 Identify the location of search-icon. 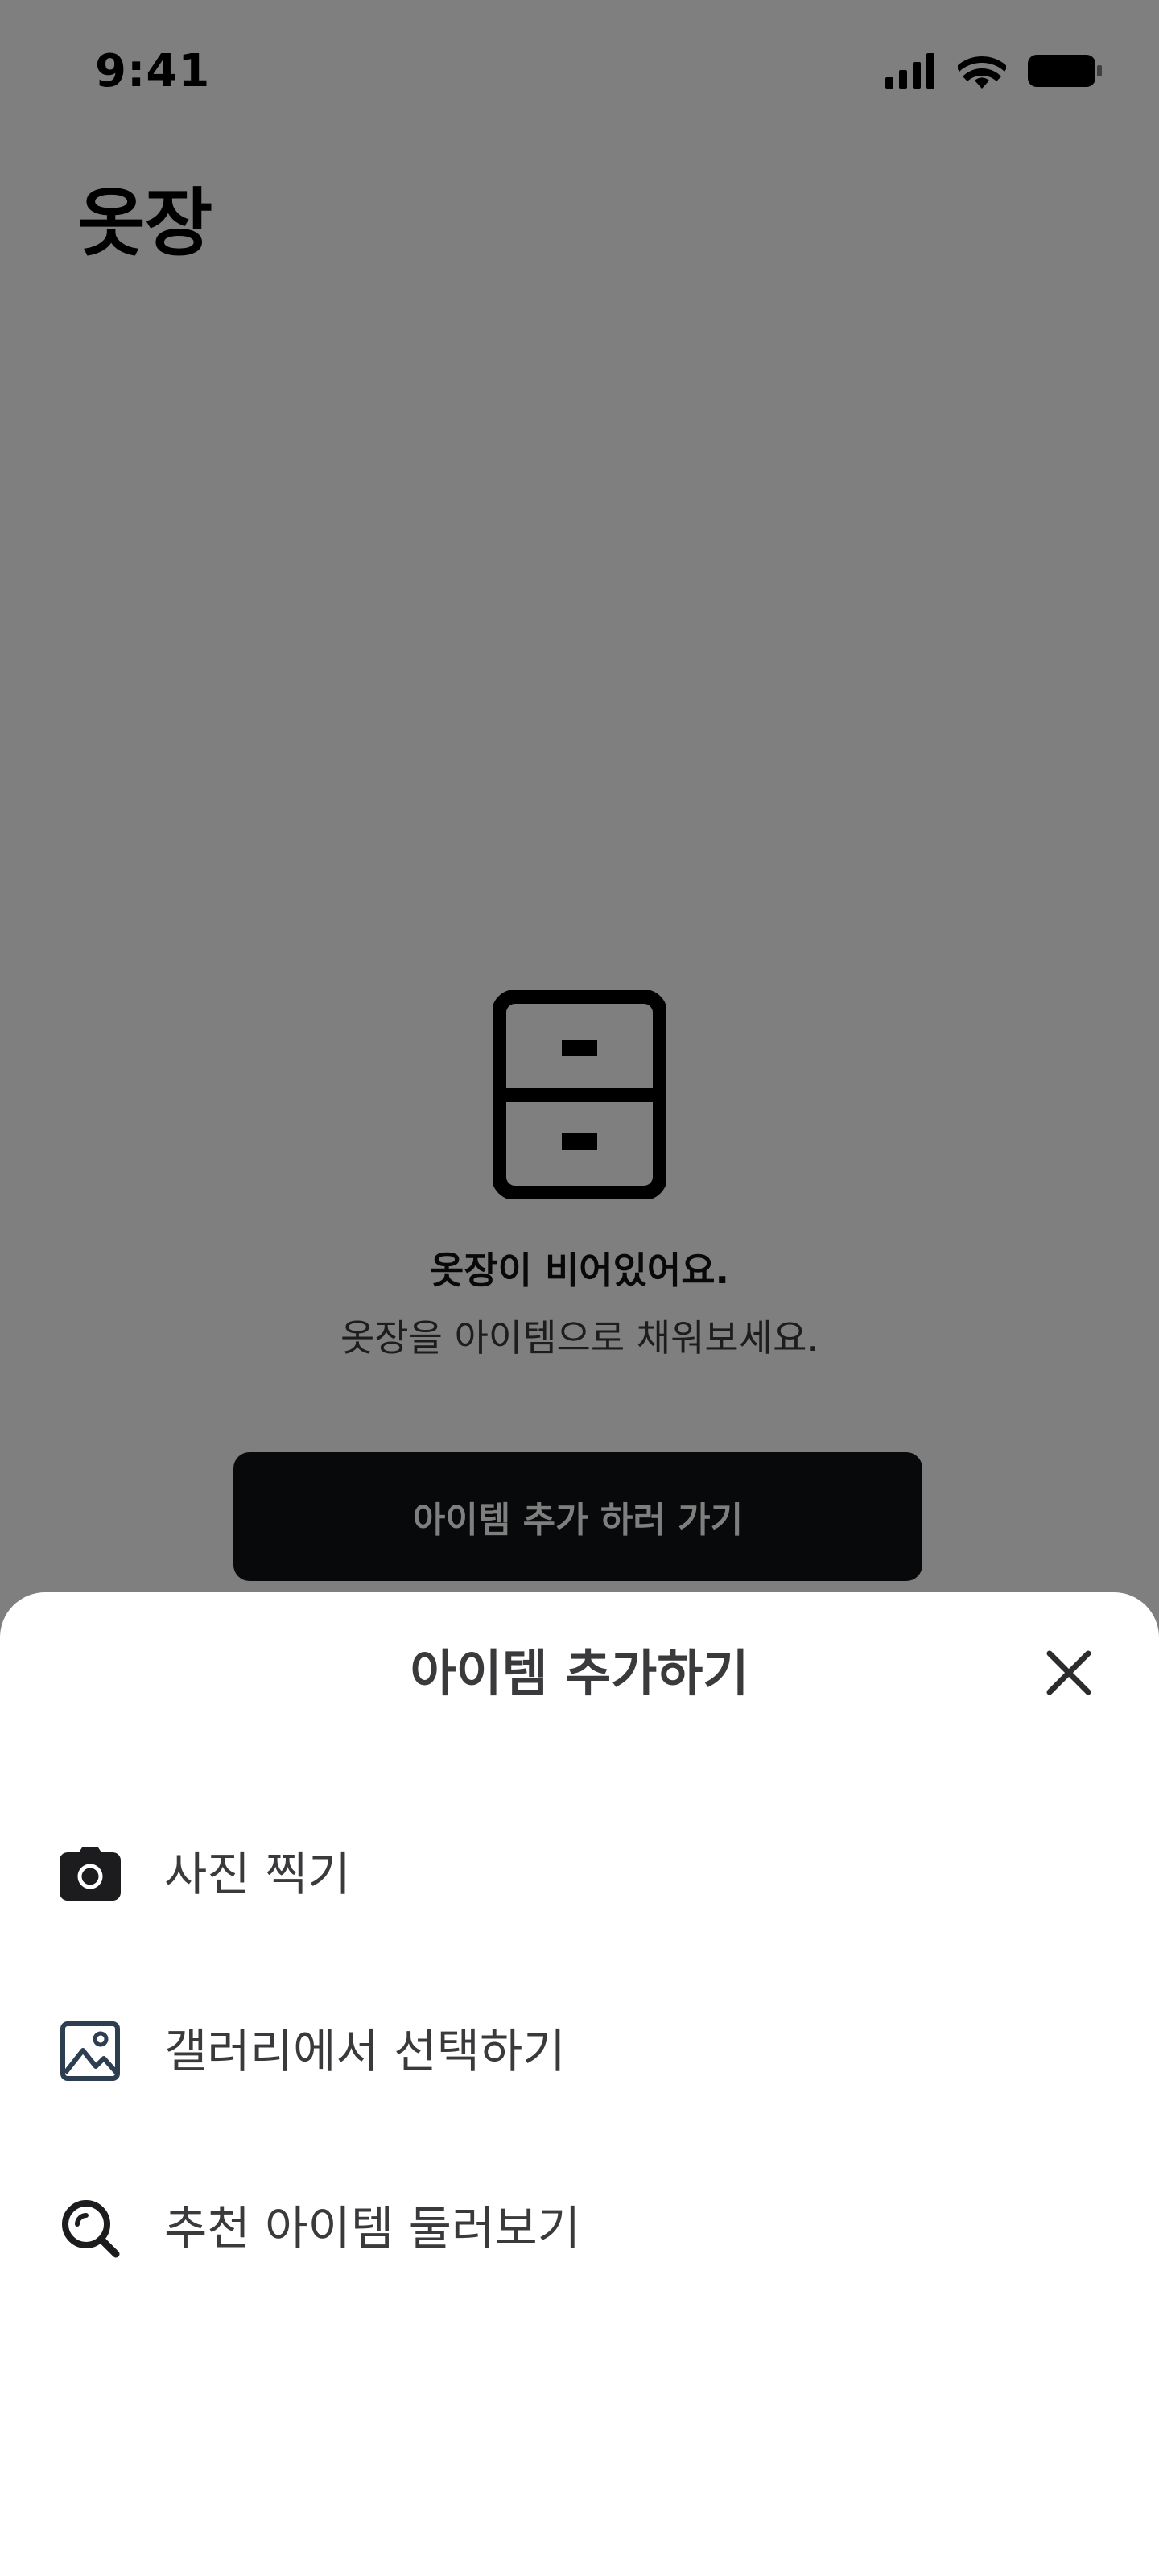
(90, 2228).